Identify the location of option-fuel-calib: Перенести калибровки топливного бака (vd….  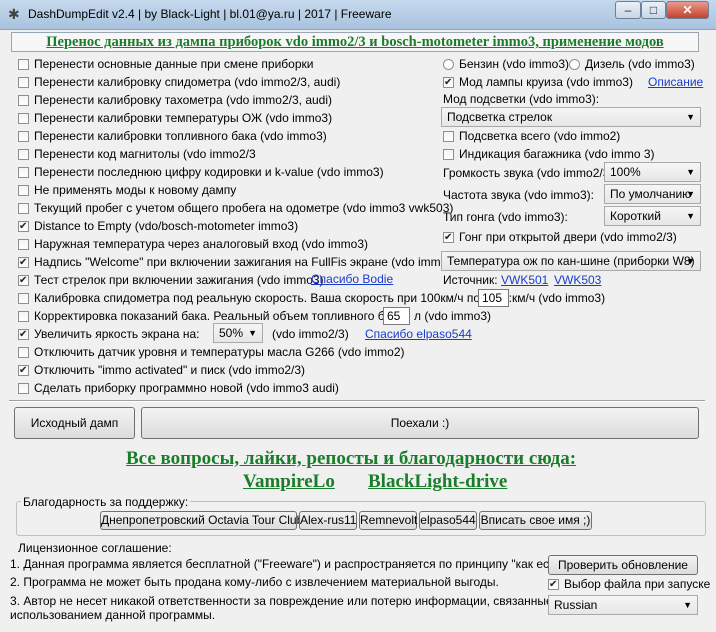
(172, 136).